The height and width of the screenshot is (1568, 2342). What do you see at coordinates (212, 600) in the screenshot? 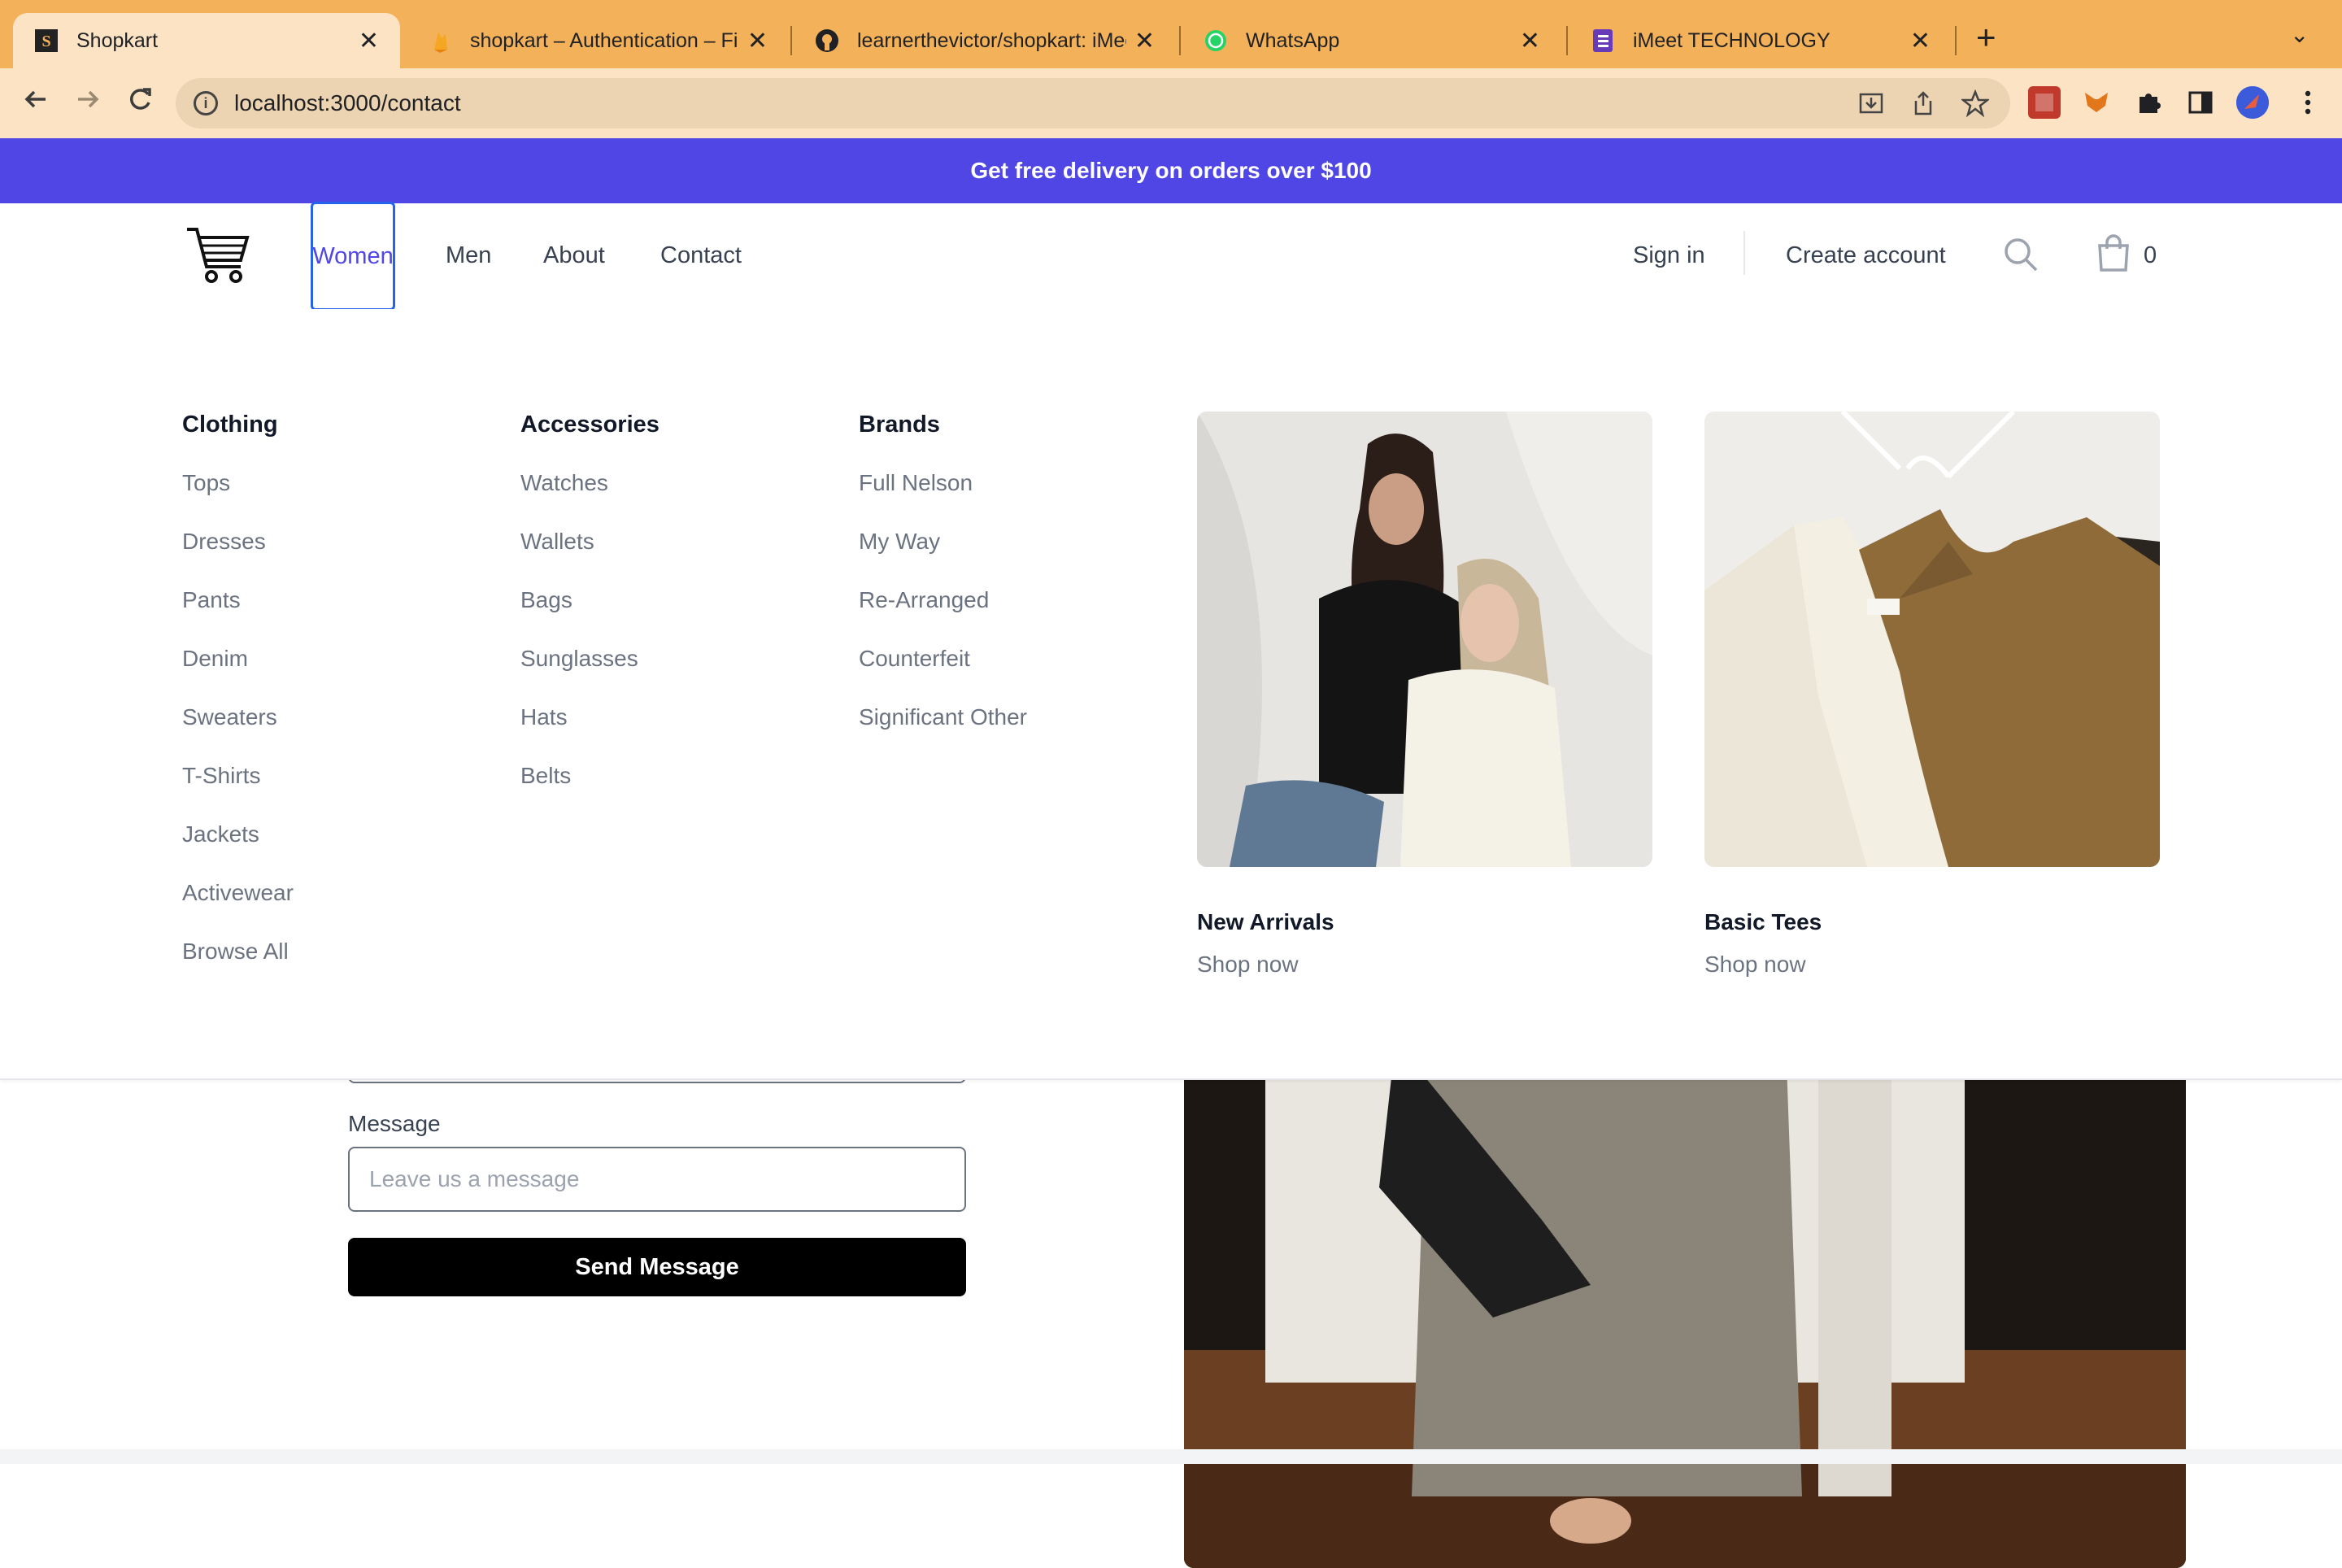
I see `menu-item: Pants` at bounding box center [212, 600].